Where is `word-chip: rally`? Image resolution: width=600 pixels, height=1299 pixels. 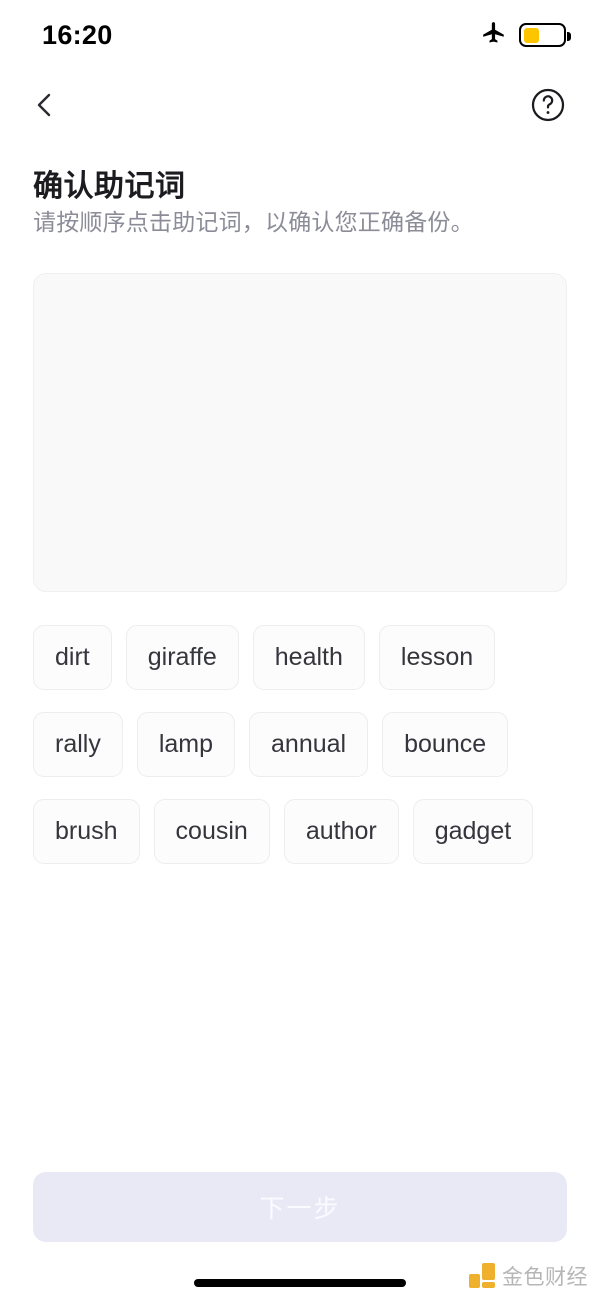 word-chip: rally is located at coordinates (78, 744).